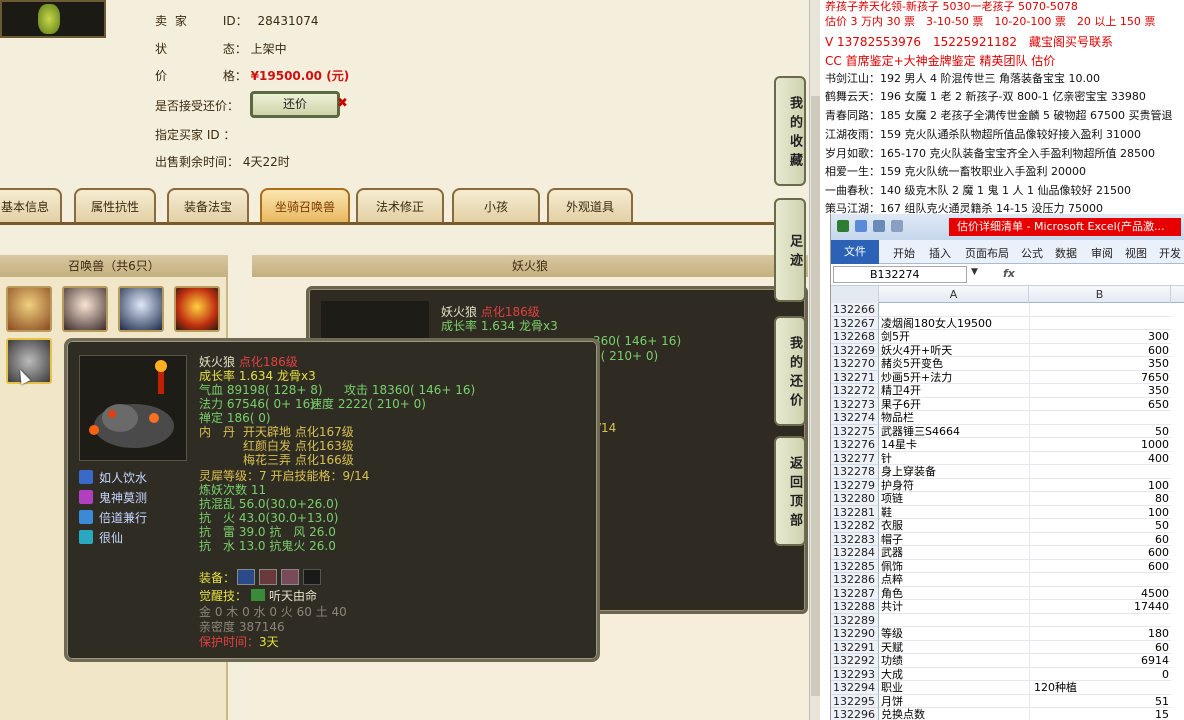 The width and height of the screenshot is (1184, 720). I want to click on row-number: 132276, so click(855, 445).